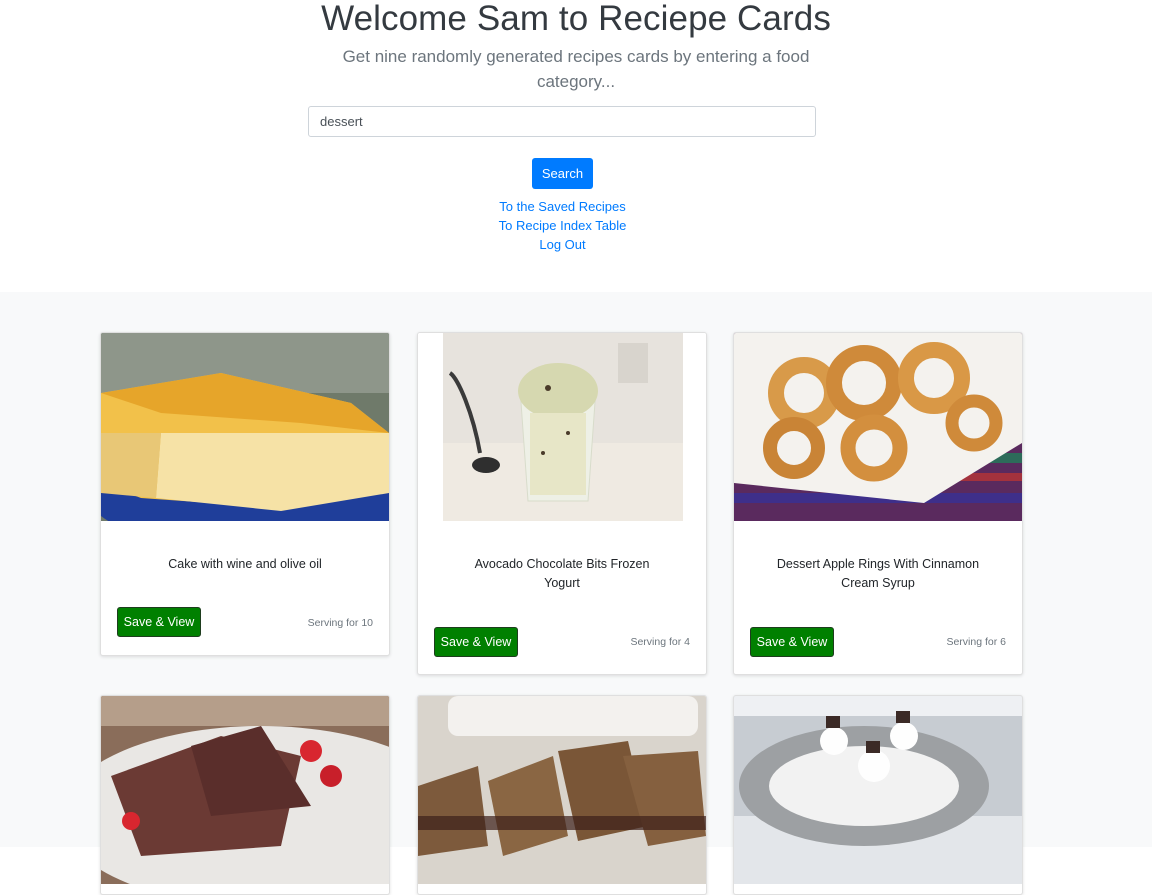 This screenshot has height=895, width=1152. Describe the element at coordinates (562, 206) in the screenshot. I see `saved-recipes-link: To the Saved Recipes` at that location.